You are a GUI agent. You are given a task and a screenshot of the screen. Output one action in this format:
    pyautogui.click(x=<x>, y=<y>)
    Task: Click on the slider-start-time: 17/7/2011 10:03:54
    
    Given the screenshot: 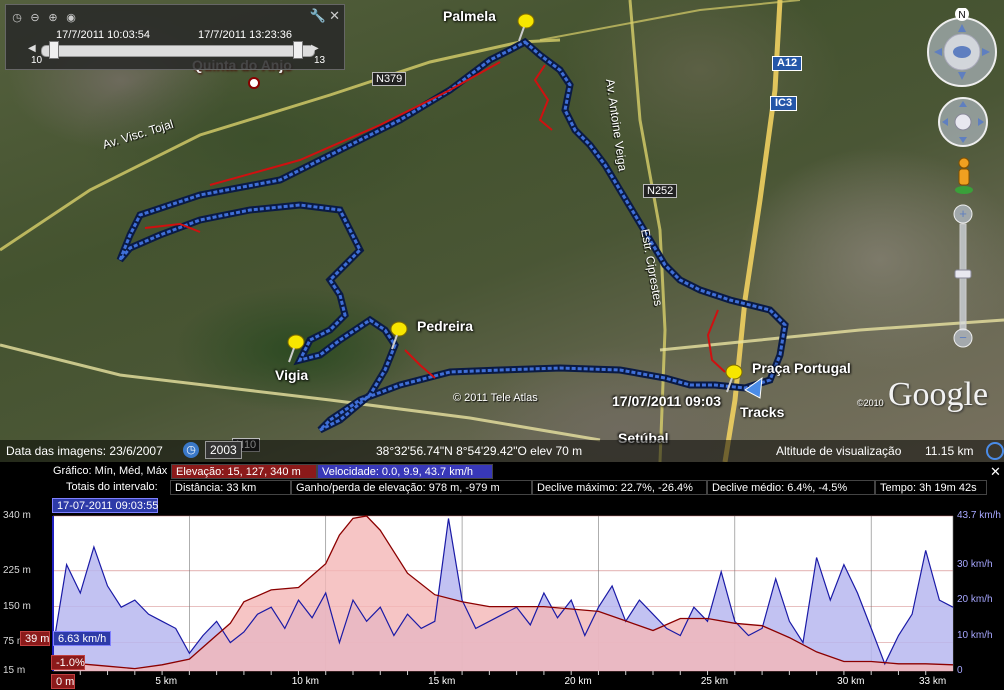 What is the action you would take?
    pyautogui.click(x=103, y=35)
    